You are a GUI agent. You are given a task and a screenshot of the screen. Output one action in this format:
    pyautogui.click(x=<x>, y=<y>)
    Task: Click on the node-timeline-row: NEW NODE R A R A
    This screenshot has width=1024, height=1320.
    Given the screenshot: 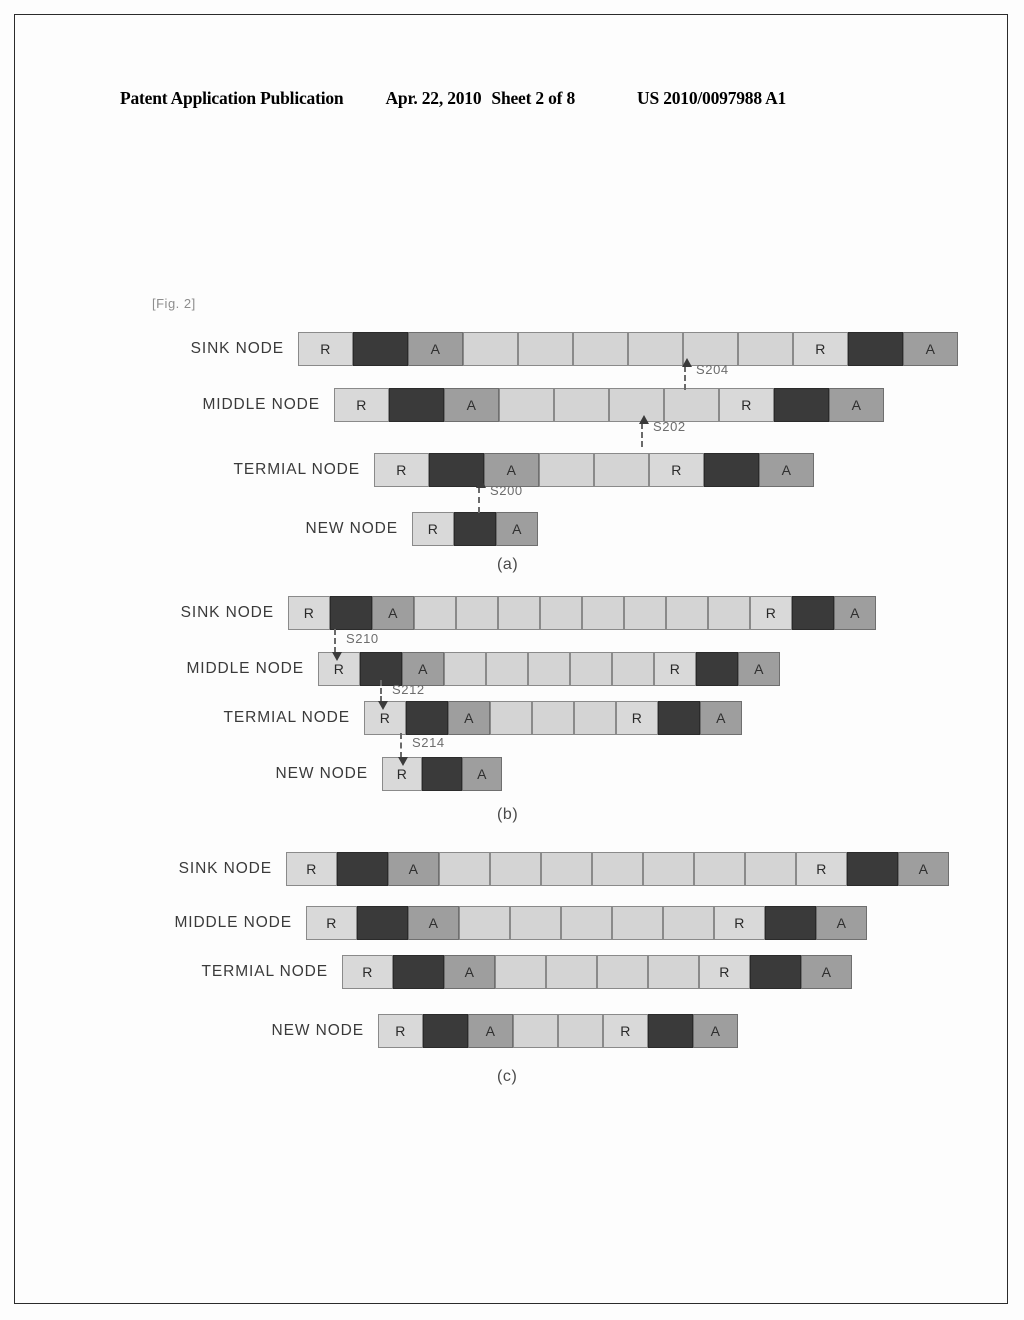 What is the action you would take?
    pyautogui.click(x=505, y=1031)
    